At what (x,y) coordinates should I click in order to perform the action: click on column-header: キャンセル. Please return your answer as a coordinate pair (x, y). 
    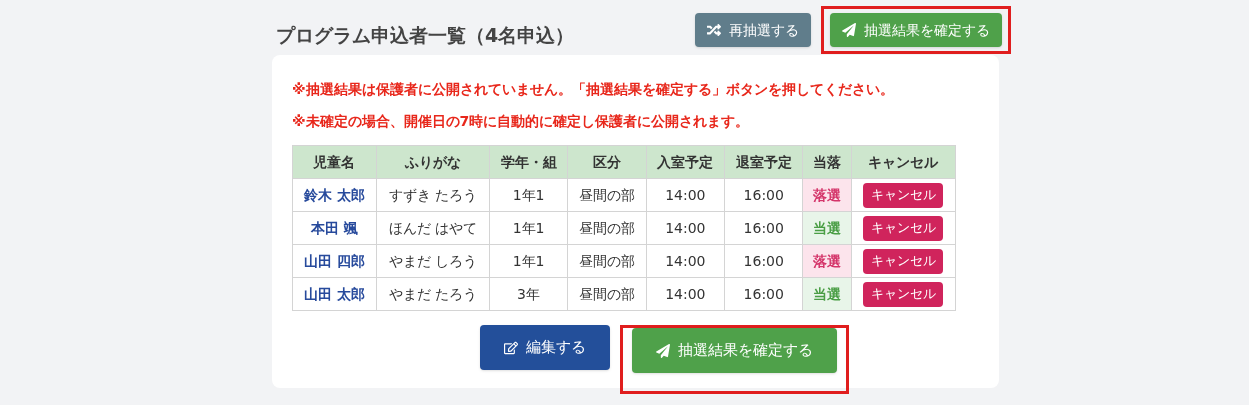
    Looking at the image, I should click on (903, 162).